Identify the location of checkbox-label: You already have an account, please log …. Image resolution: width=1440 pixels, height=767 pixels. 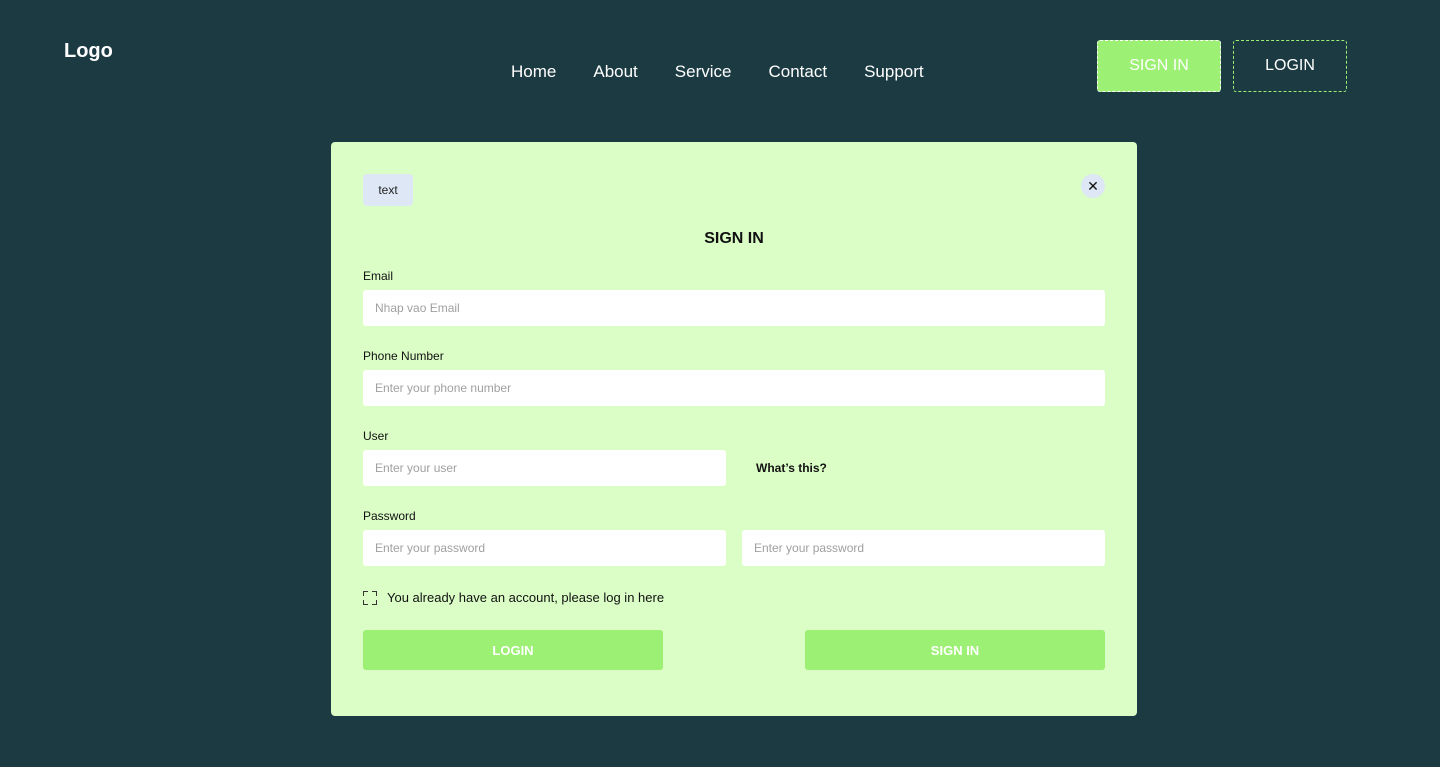
(526, 597).